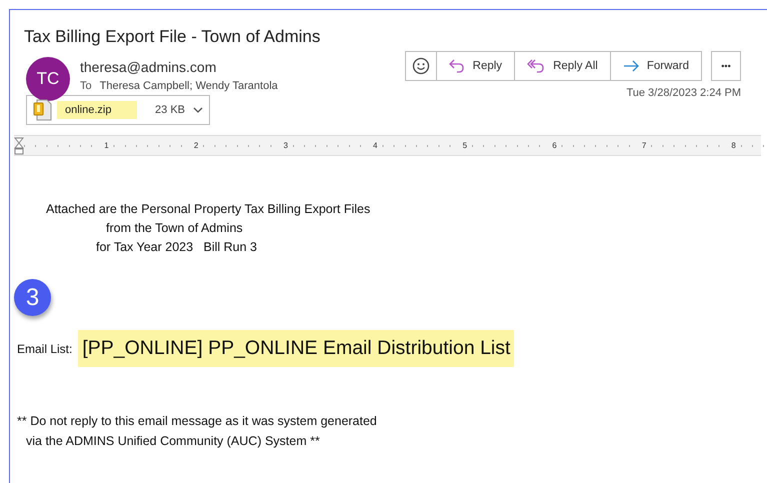 The width and height of the screenshot is (767, 483). What do you see at coordinates (44, 349) in the screenshot?
I see `email-list-label: Email List:` at bounding box center [44, 349].